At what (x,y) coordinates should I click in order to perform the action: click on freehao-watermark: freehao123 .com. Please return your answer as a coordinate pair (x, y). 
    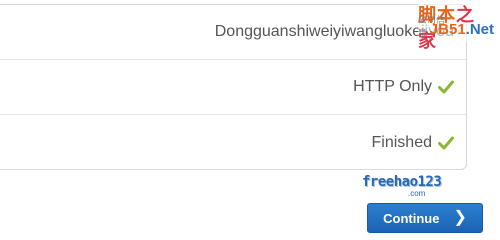
    Looking at the image, I should click on (402, 188).